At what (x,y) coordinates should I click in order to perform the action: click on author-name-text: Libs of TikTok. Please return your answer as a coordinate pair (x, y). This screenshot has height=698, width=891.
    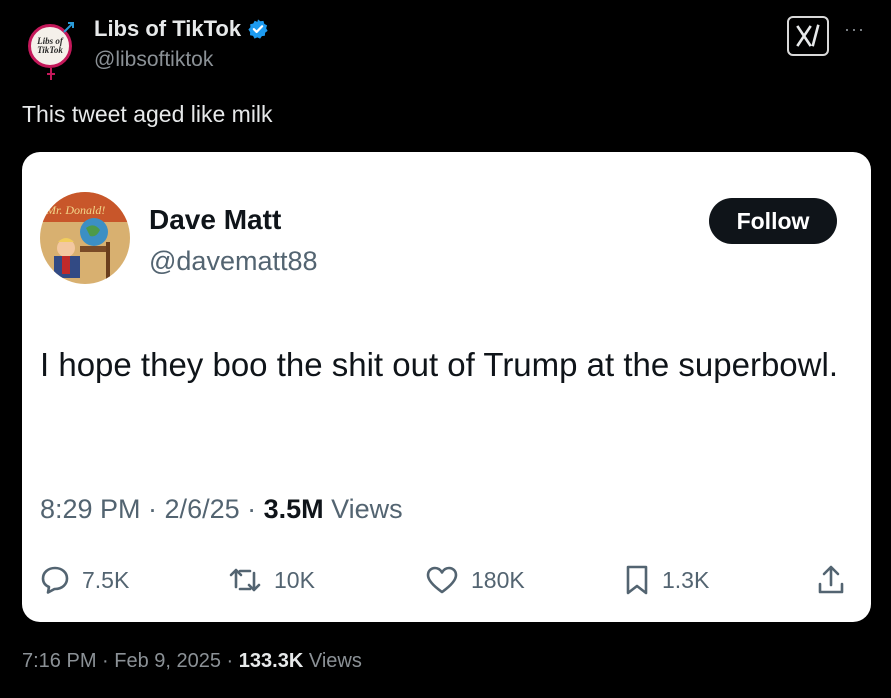
    Looking at the image, I should click on (168, 28).